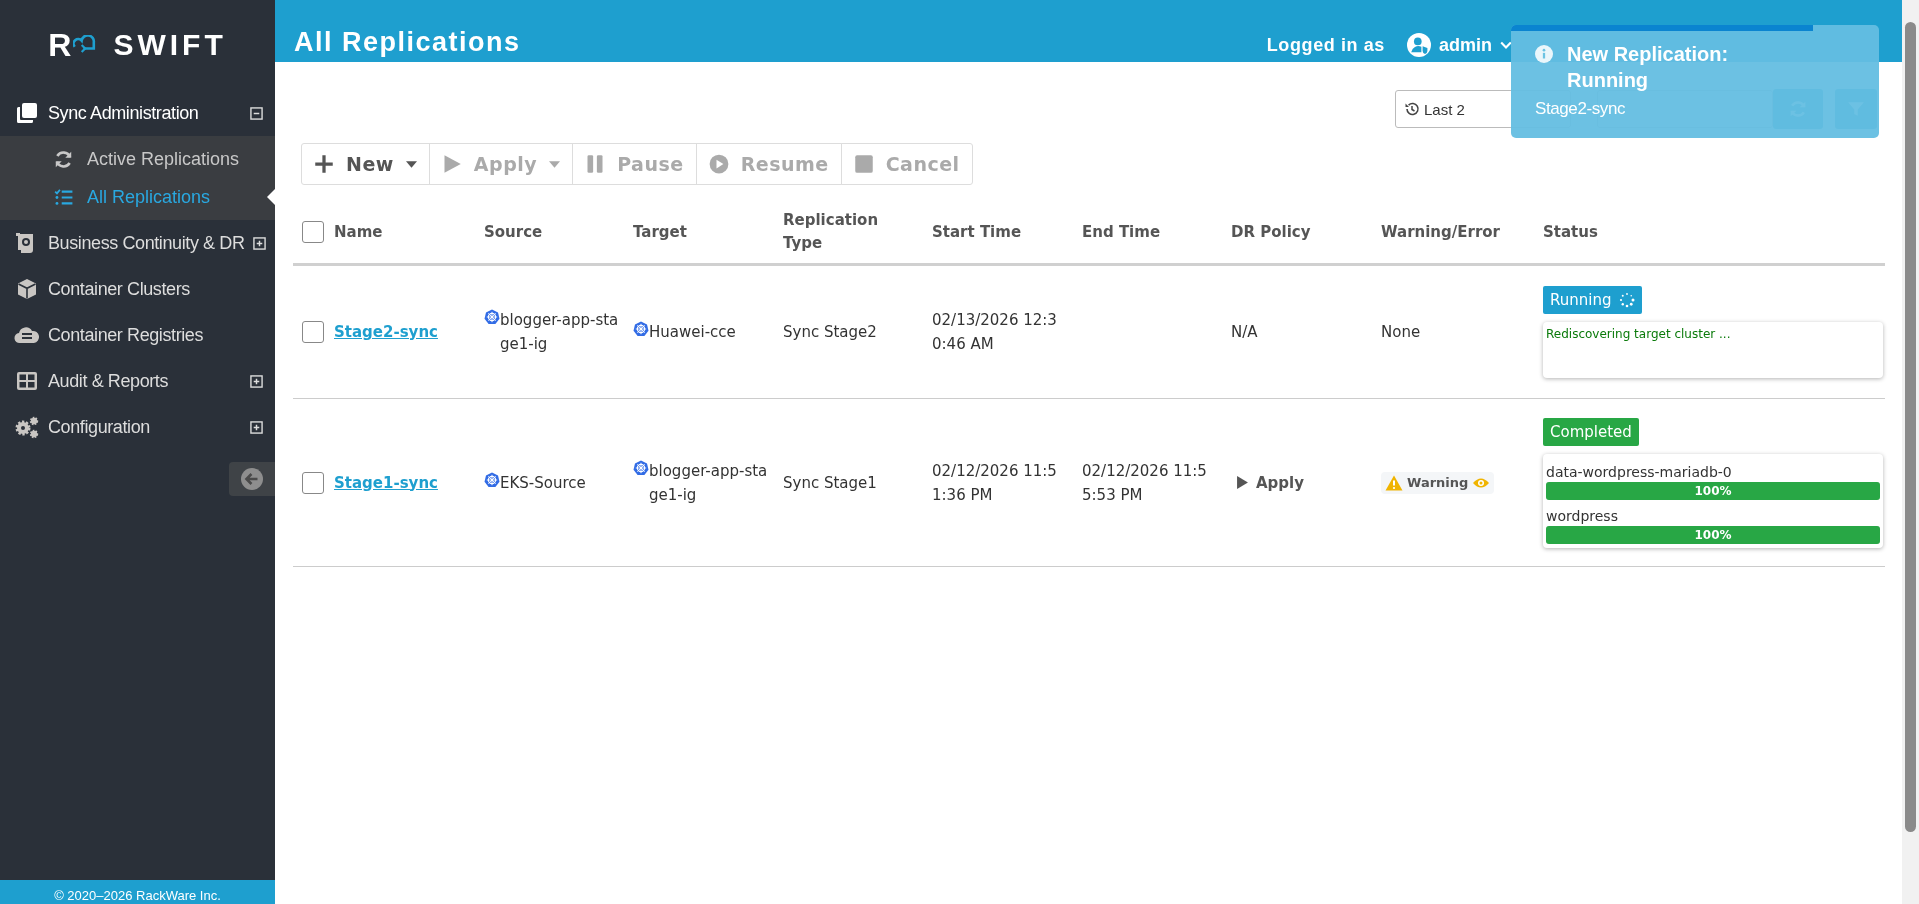  Describe the element at coordinates (1591, 431) in the screenshot. I see `status-badge: Completed` at that location.